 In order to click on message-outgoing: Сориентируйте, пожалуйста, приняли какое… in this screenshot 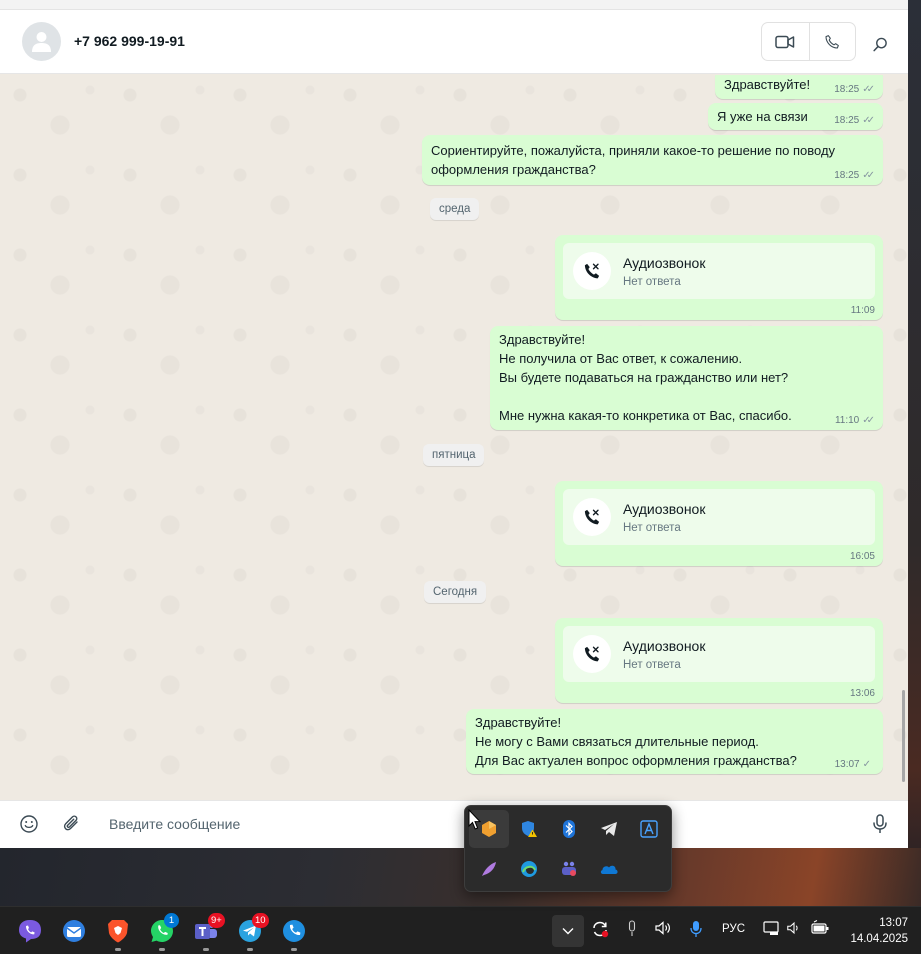, I will do `click(652, 160)`.